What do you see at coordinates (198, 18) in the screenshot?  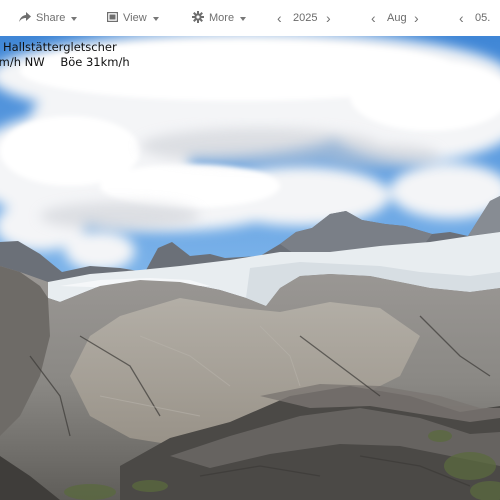 I see `gear-icon` at bounding box center [198, 18].